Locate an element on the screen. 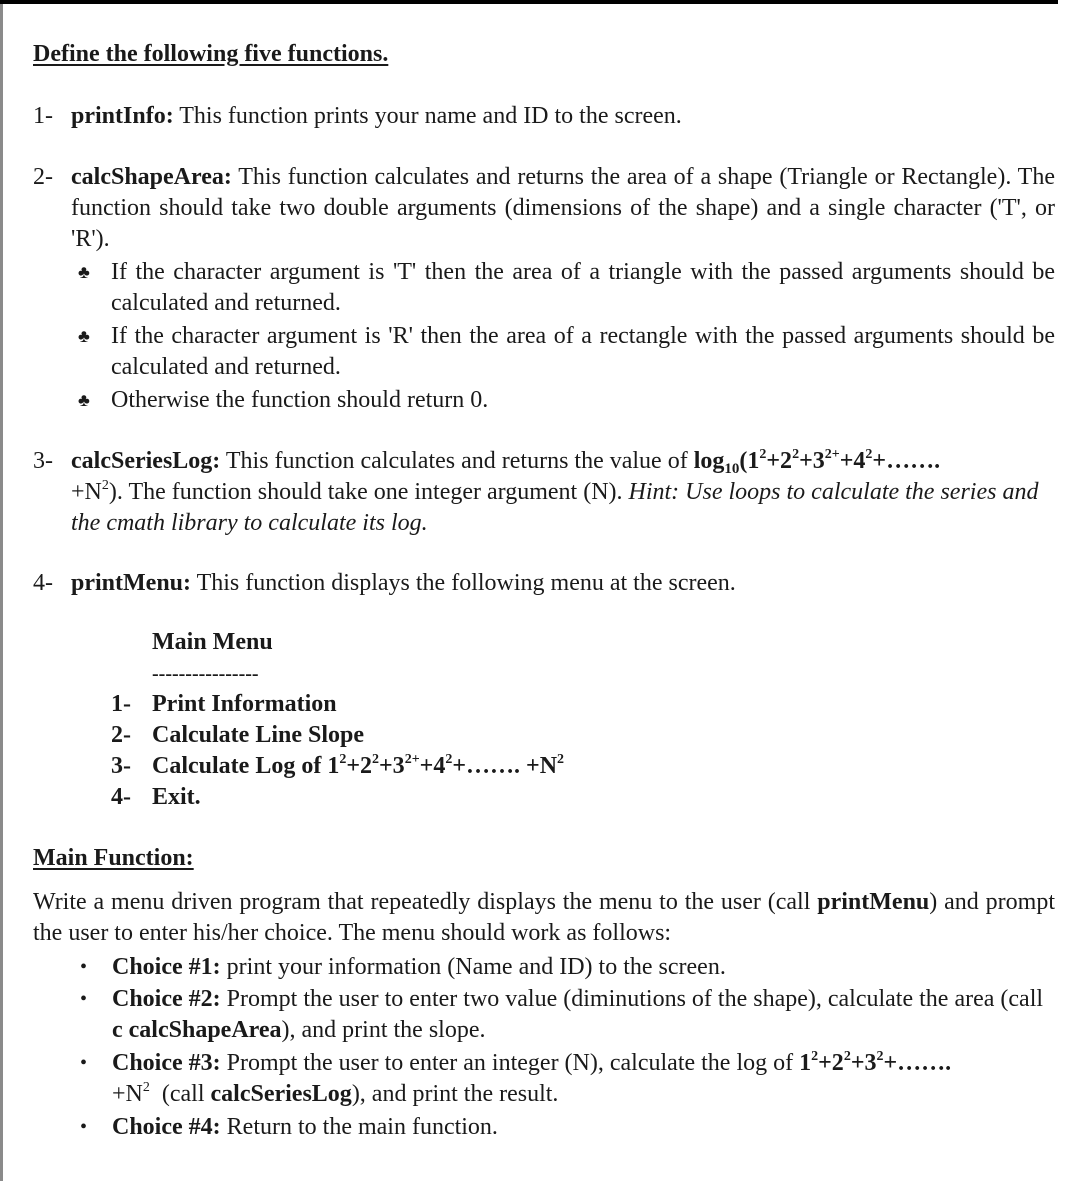  left-border is located at coordinates (1, 592).